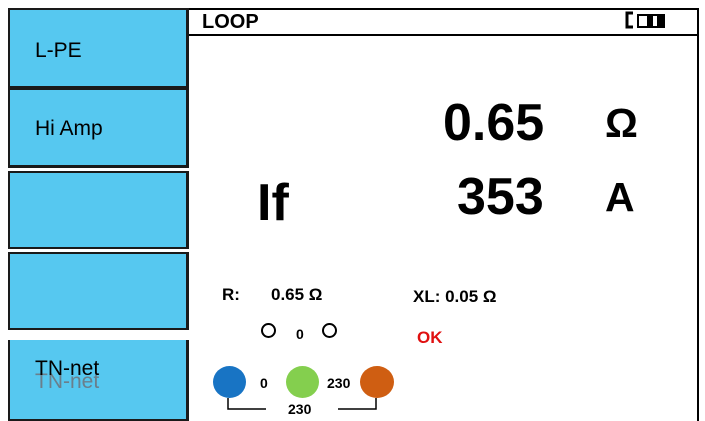 This screenshot has height=421, width=705. Describe the element at coordinates (500, 197) in the screenshot. I see `fault-current-value: 353` at that location.